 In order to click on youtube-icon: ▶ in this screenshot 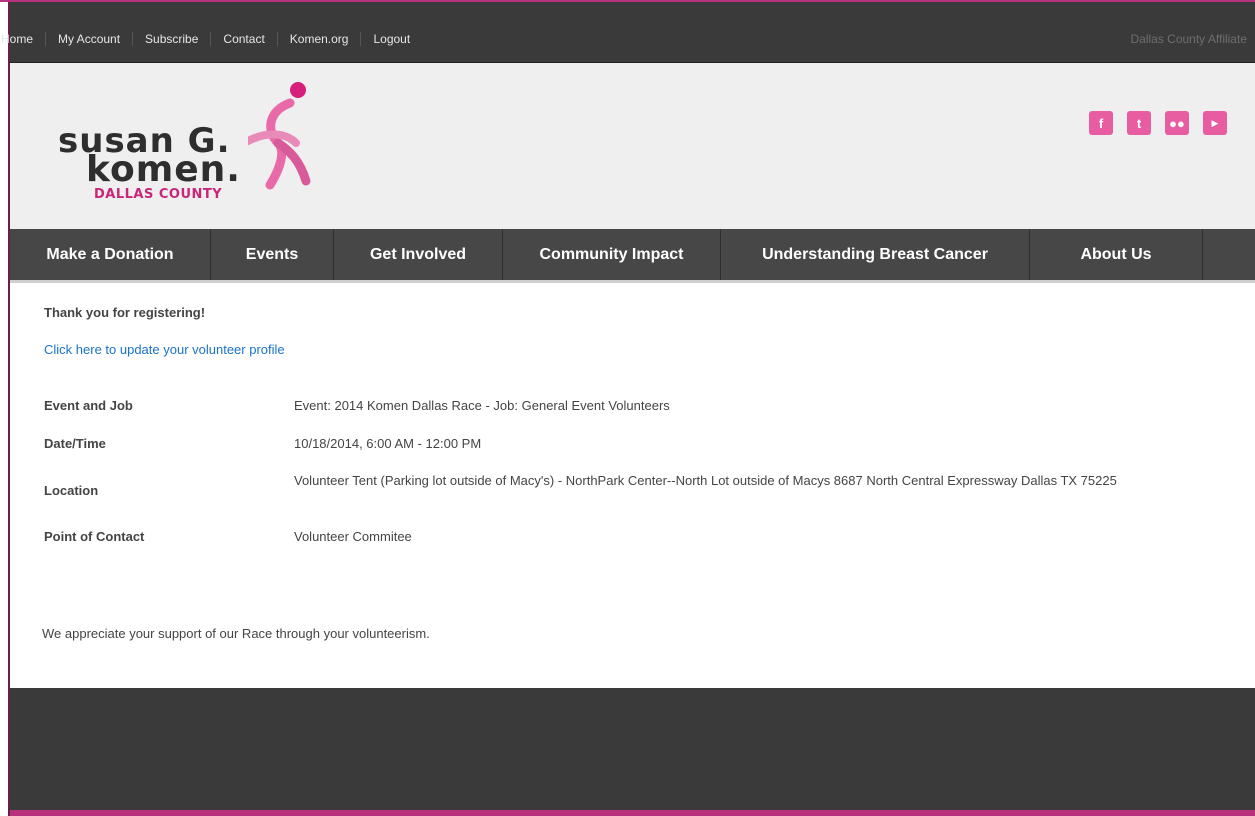, I will do `click(1215, 123)`.